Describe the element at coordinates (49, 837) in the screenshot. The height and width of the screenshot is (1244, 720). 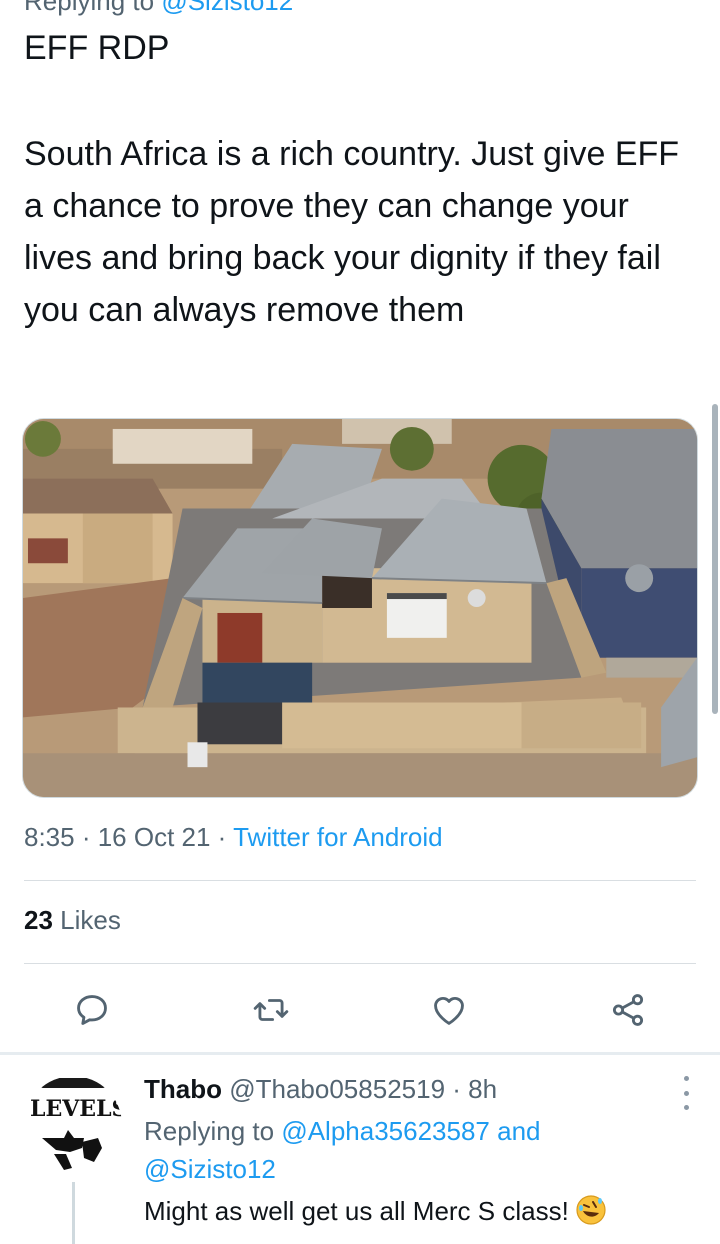
I see `tweet-time: 8:35` at that location.